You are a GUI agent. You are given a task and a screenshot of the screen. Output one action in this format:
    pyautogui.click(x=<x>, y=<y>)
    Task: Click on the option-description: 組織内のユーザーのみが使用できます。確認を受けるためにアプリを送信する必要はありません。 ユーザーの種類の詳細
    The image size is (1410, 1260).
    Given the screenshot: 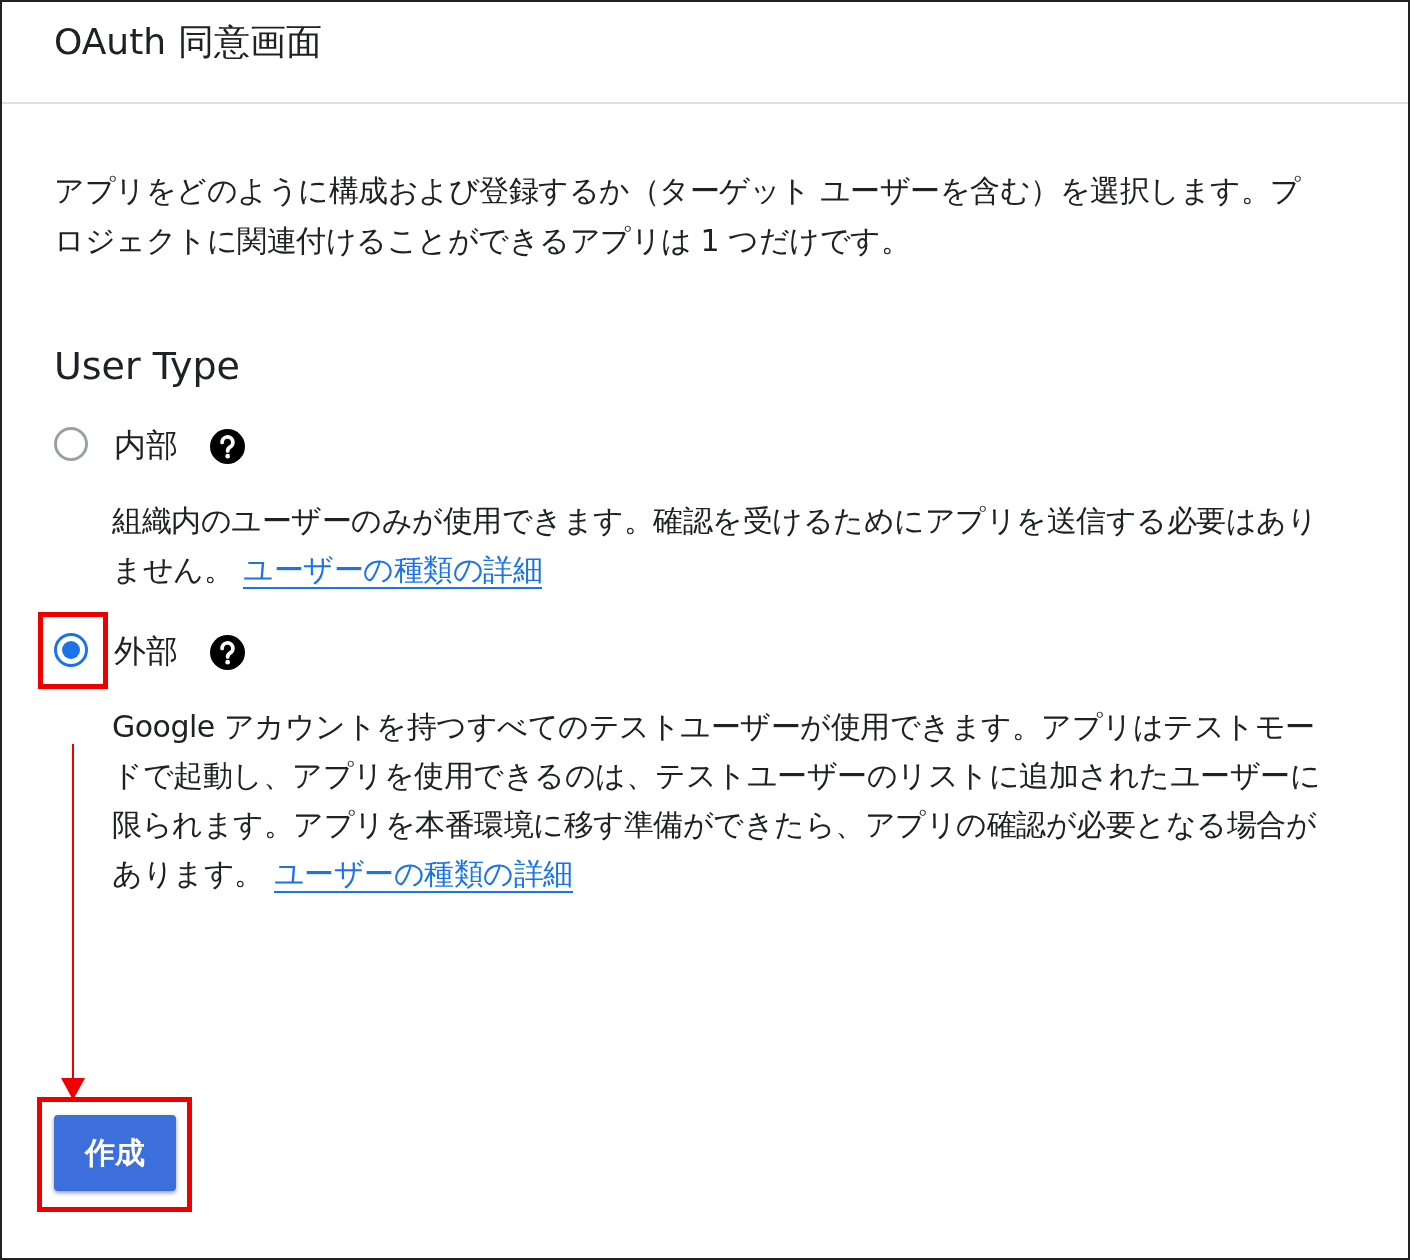 What is the action you would take?
    pyautogui.click(x=715, y=546)
    